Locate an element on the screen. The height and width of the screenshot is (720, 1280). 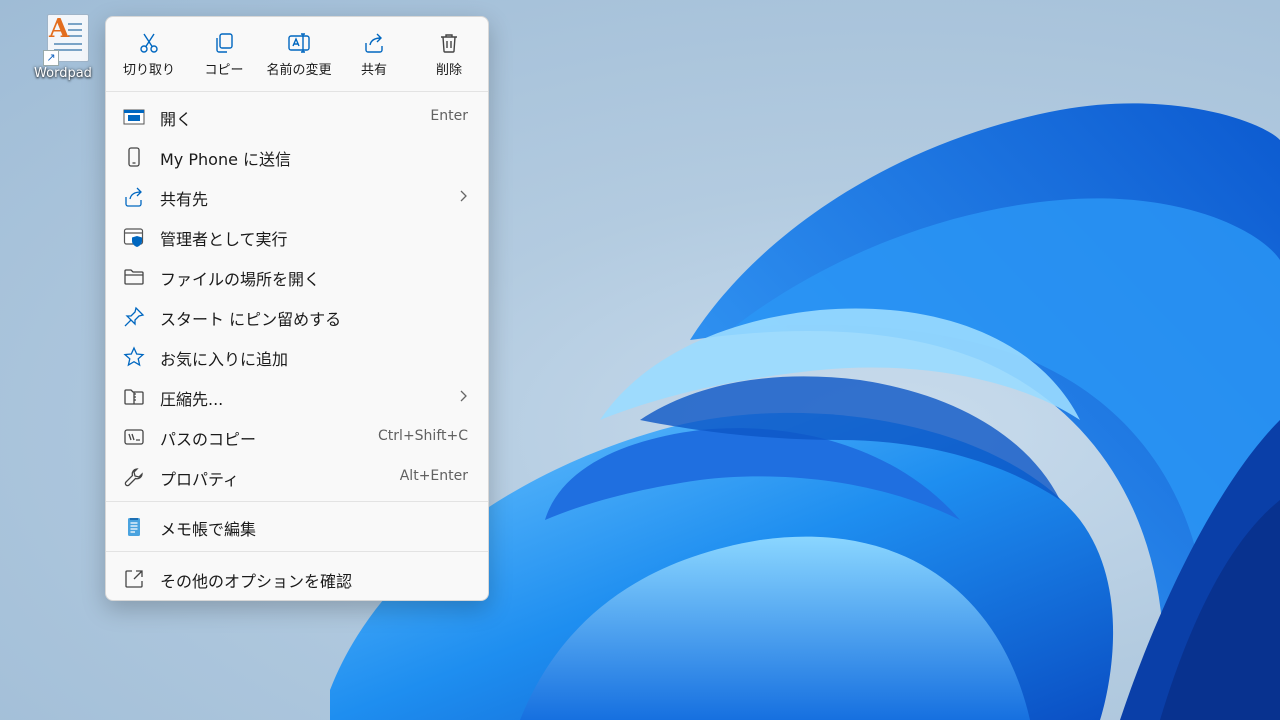
admin-shield-icon is located at coordinates (133, 237).